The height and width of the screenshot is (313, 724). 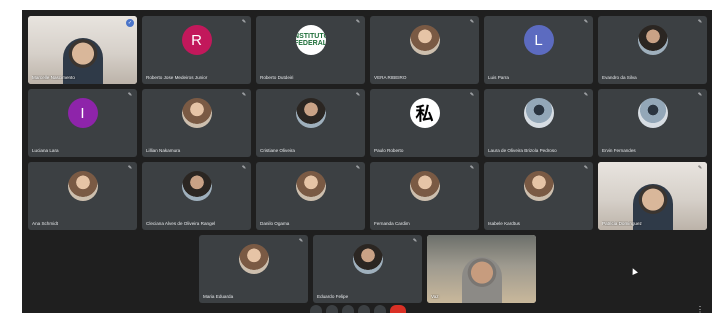 I want to click on avatar: R, so click(x=196, y=40).